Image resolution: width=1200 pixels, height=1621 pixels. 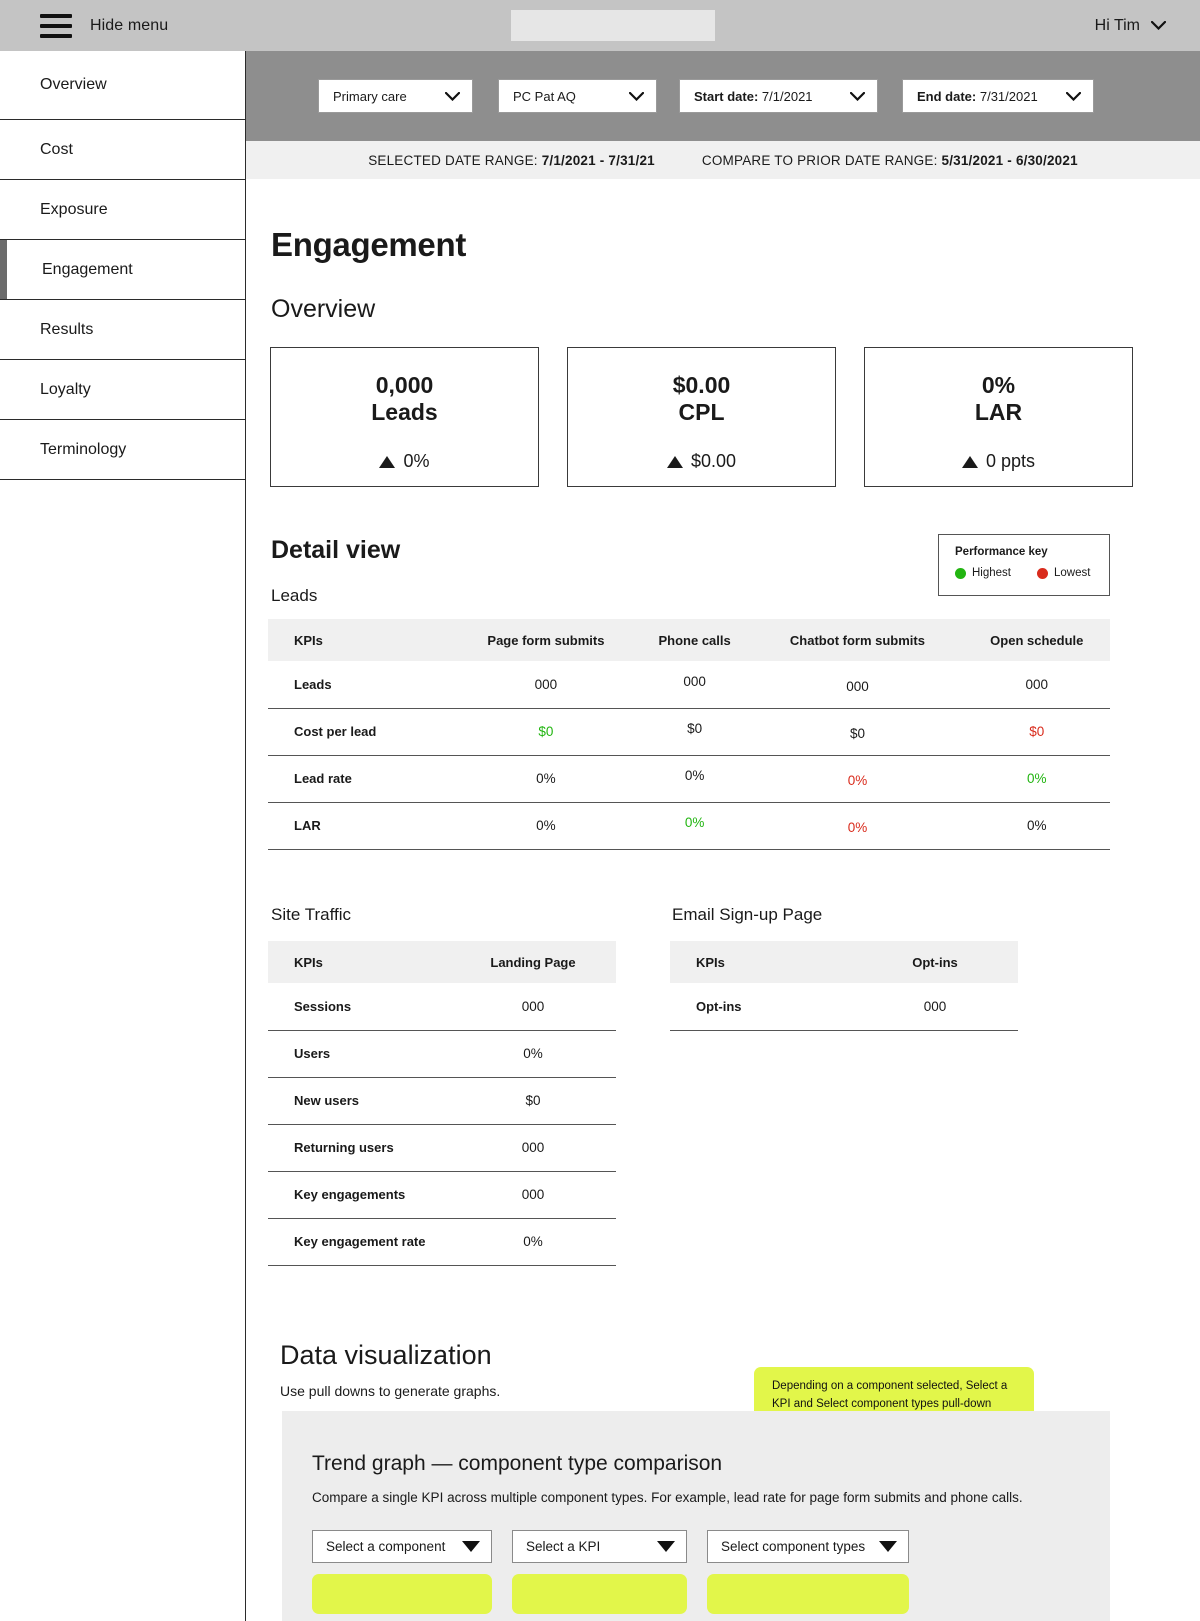 I want to click on sidebar-item-label: Terminology, so click(x=83, y=449).